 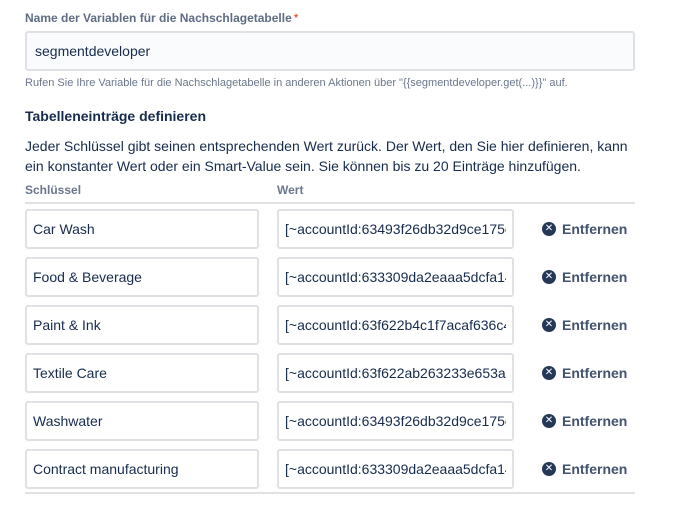 I want to click on value-column-header: Wert, so click(x=290, y=190).